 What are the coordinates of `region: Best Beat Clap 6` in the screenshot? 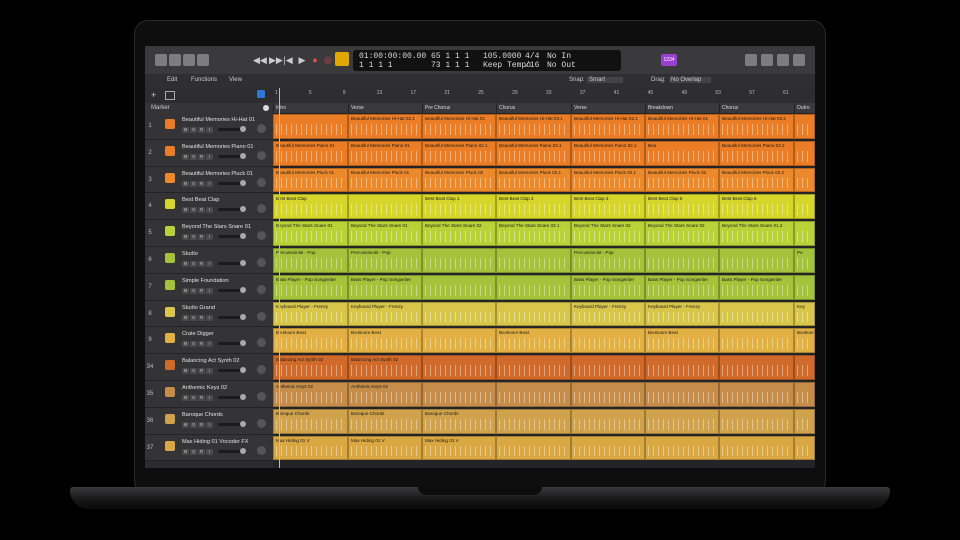 It's located at (756, 207).